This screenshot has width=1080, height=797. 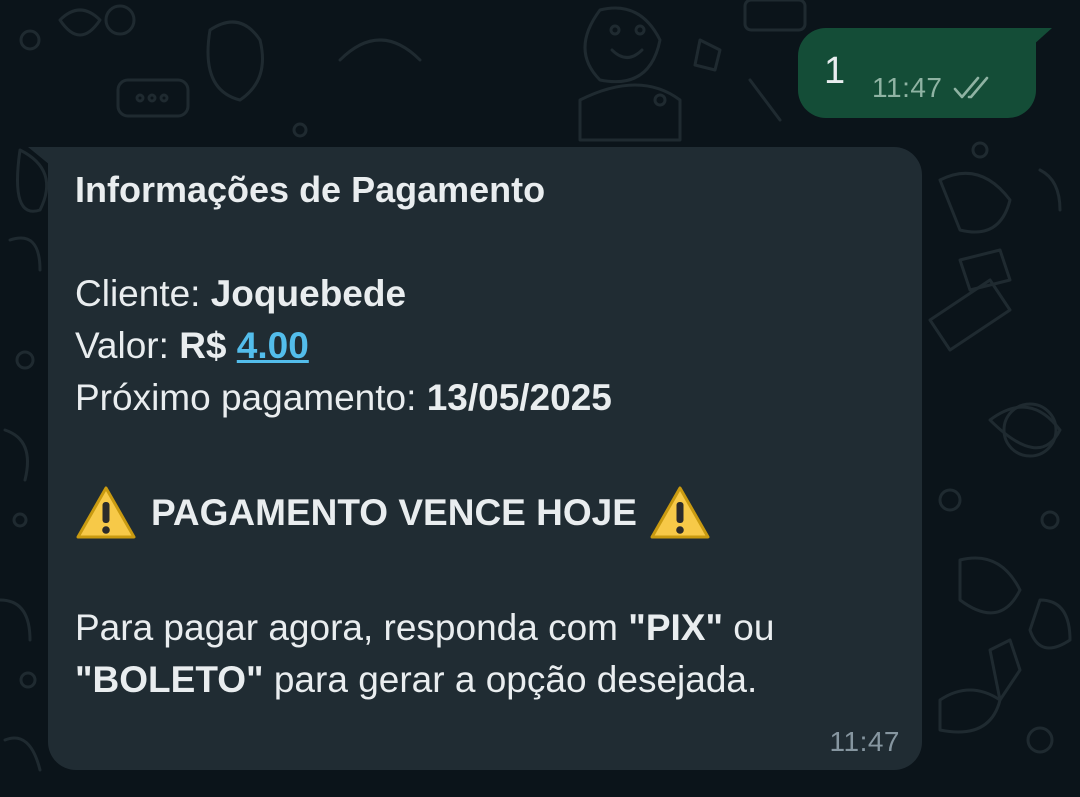 What do you see at coordinates (352, 627) in the screenshot?
I see `instructions-text: Para pagar agora, responda com` at bounding box center [352, 627].